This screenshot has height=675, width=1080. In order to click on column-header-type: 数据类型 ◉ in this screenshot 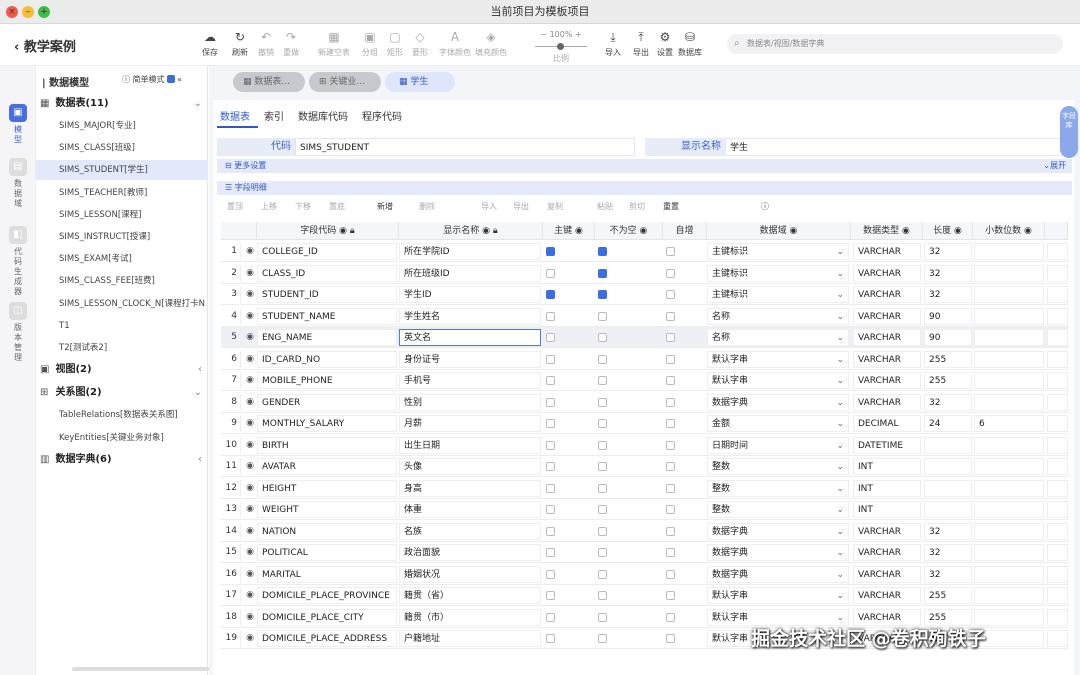, I will do `click(887, 231)`.